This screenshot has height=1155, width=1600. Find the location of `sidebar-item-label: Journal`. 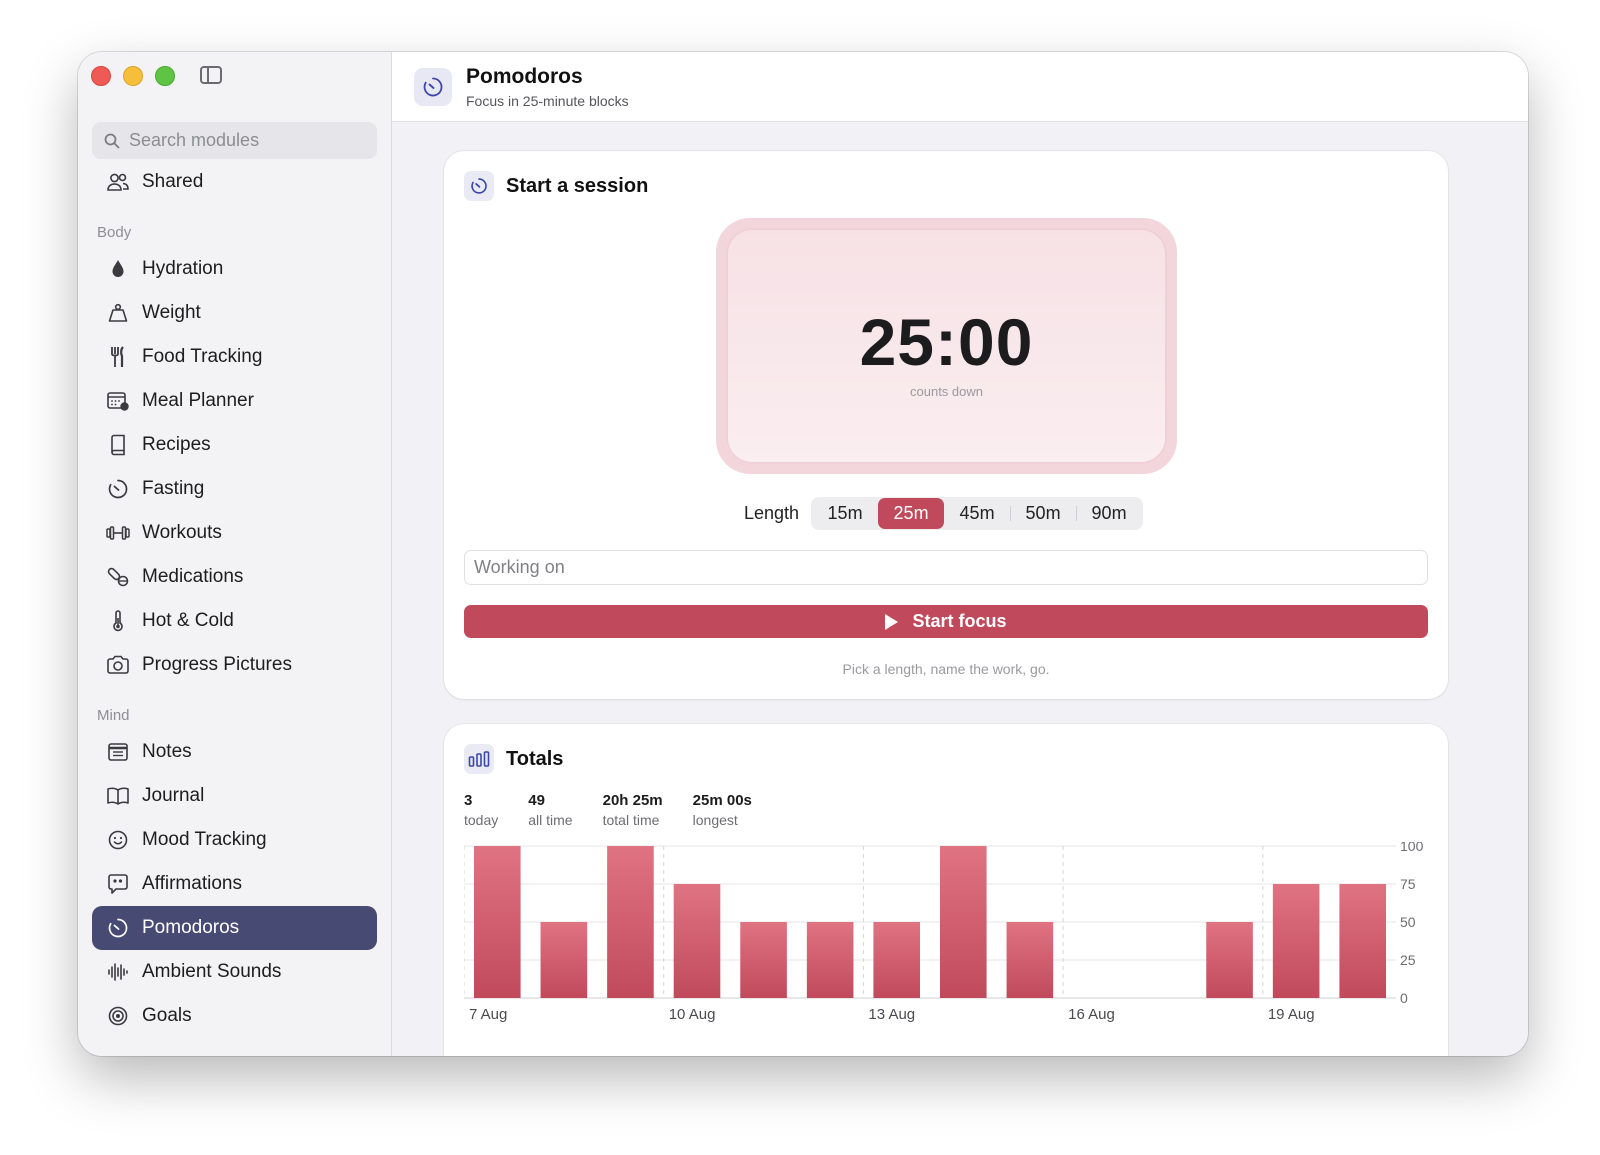

sidebar-item-label: Journal is located at coordinates (173, 795).